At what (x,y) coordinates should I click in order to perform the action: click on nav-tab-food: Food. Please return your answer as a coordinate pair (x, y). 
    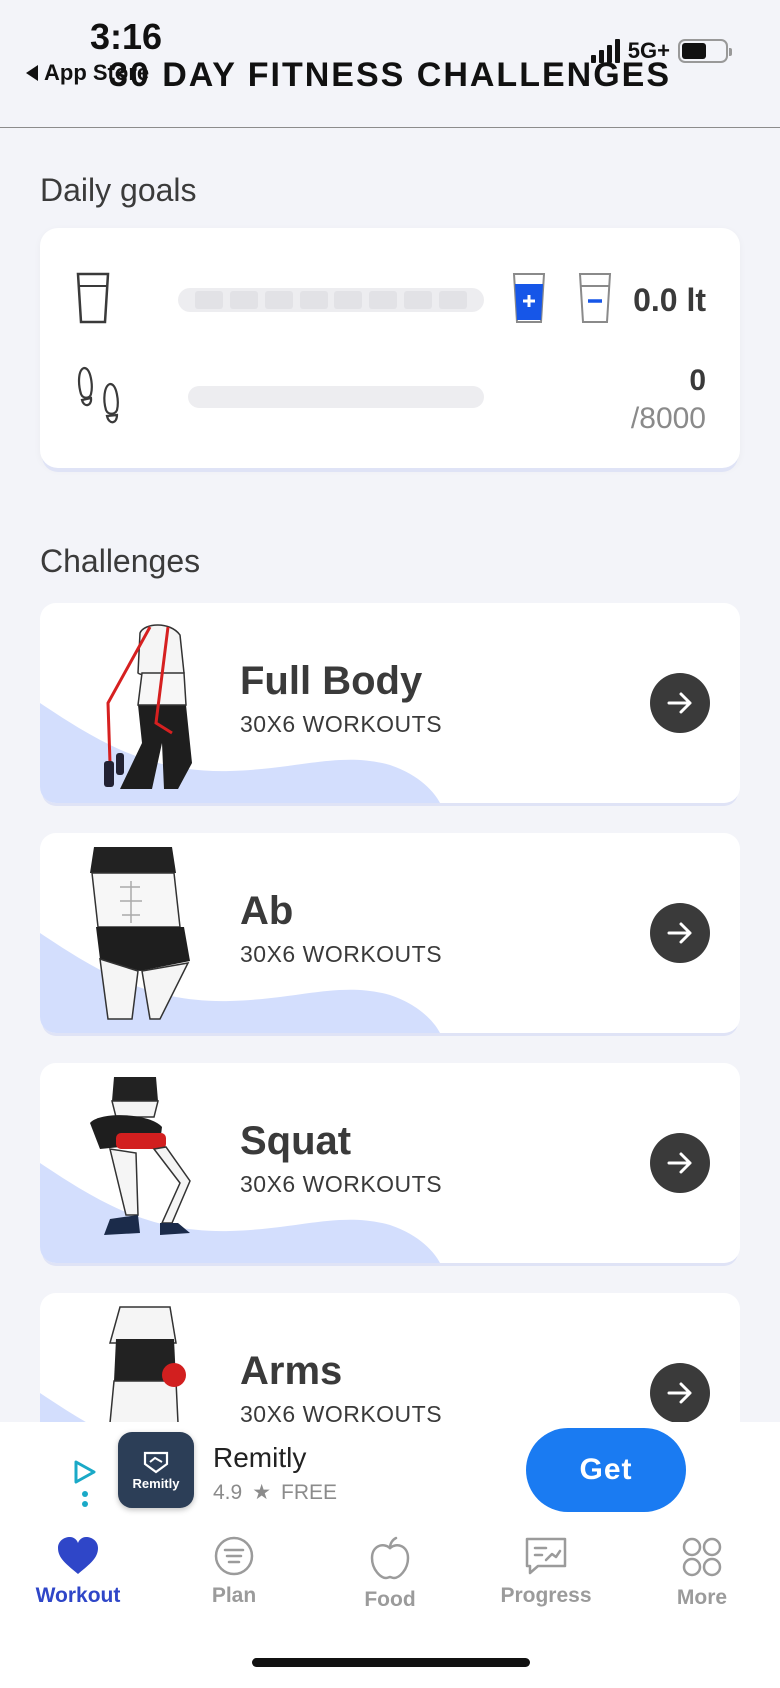
    Looking at the image, I should click on (390, 1574).